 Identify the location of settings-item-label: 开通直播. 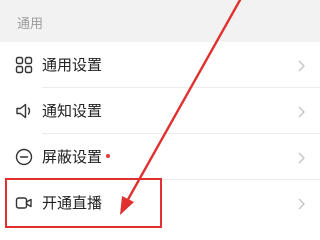
(72, 203).